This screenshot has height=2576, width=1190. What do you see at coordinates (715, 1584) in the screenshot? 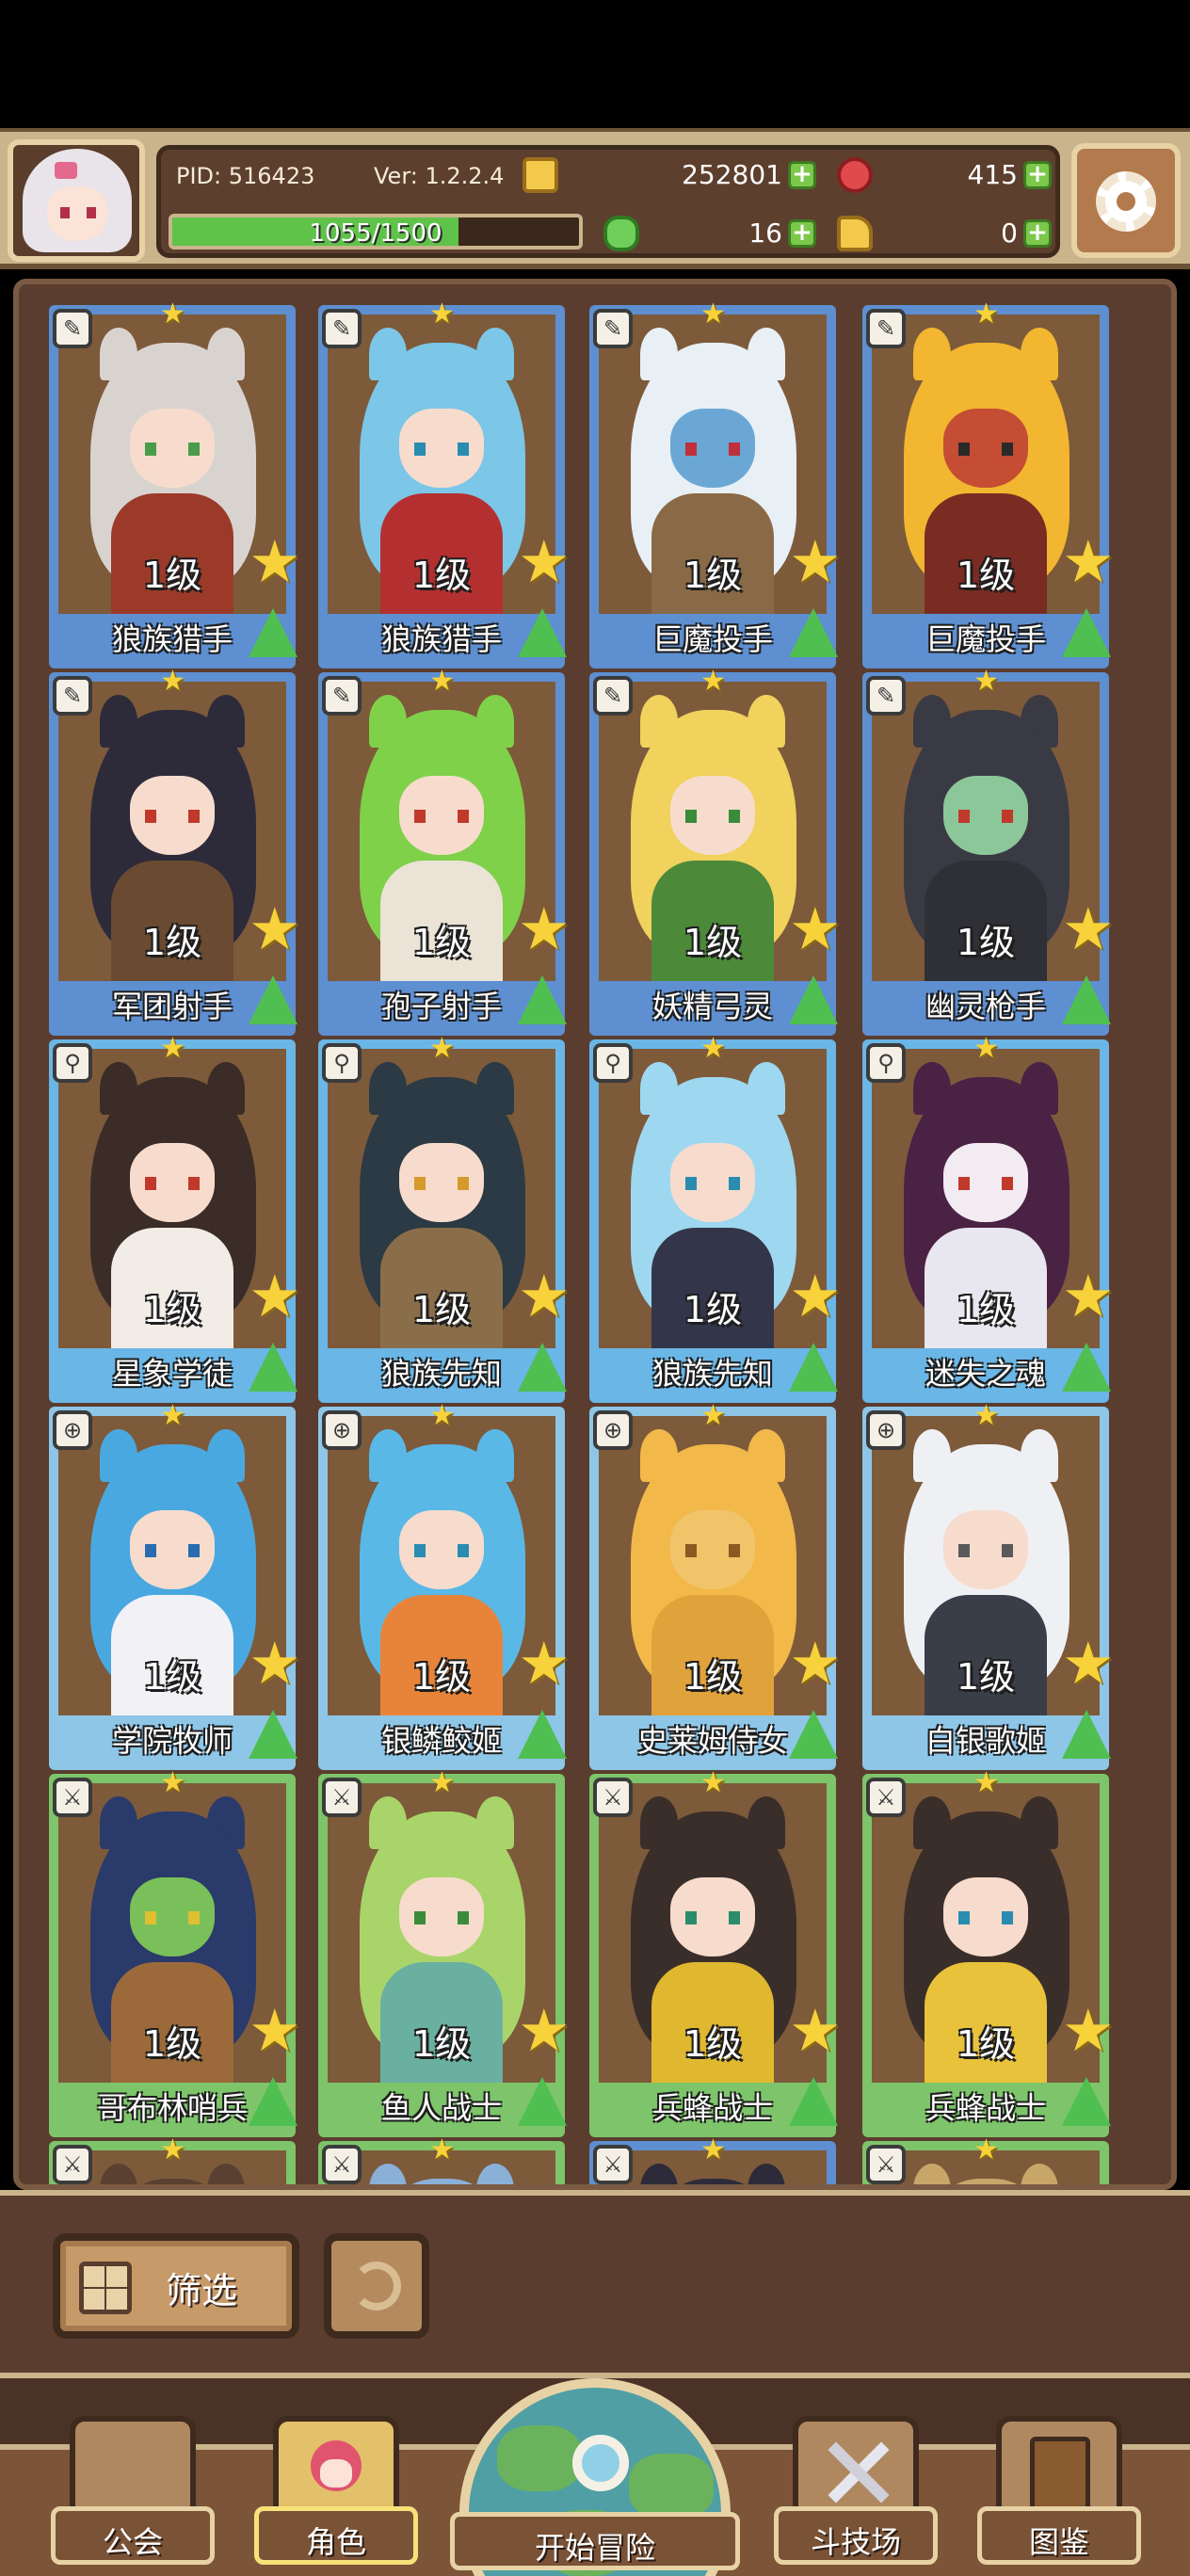
I see `character-card: ⊕ ★ 1级 ★ 史莱姆侍女` at bounding box center [715, 1584].